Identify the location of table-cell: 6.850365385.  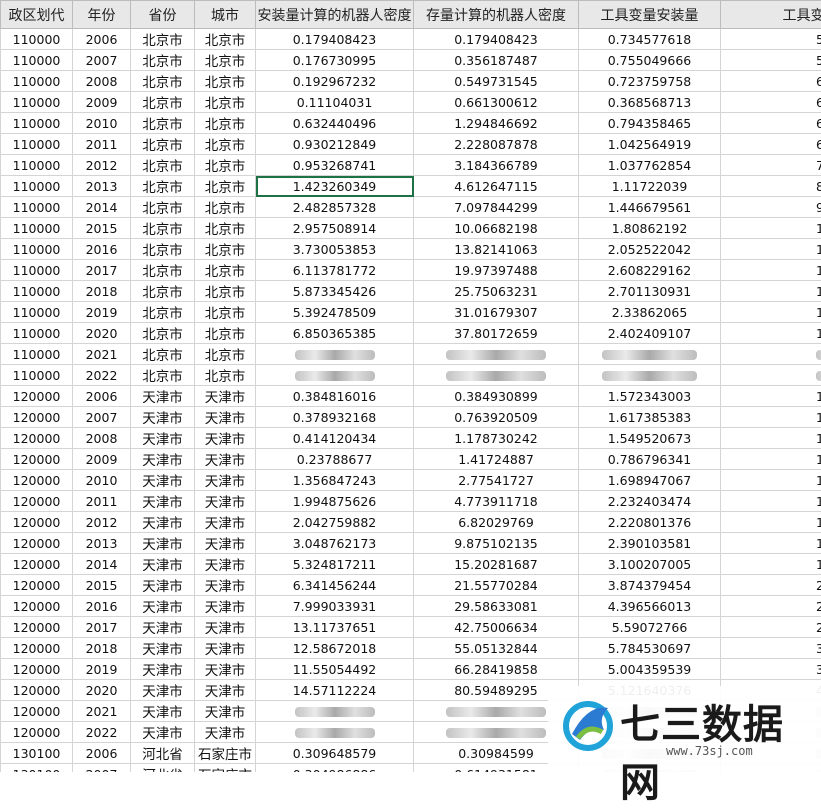
(335, 333).